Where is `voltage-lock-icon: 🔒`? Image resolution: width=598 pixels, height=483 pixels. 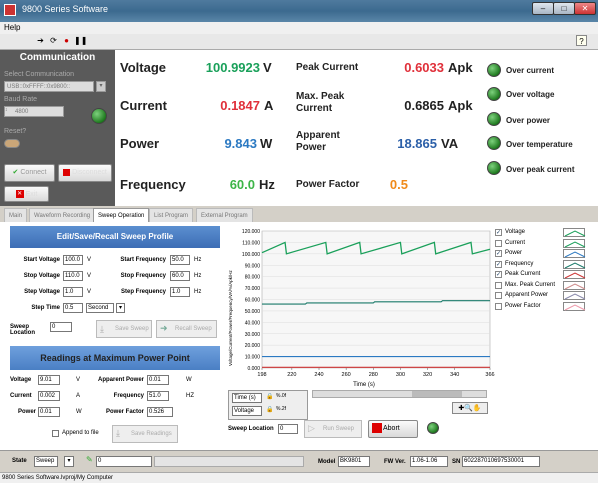
voltage-lock-icon: 🔒 is located at coordinates (269, 409).